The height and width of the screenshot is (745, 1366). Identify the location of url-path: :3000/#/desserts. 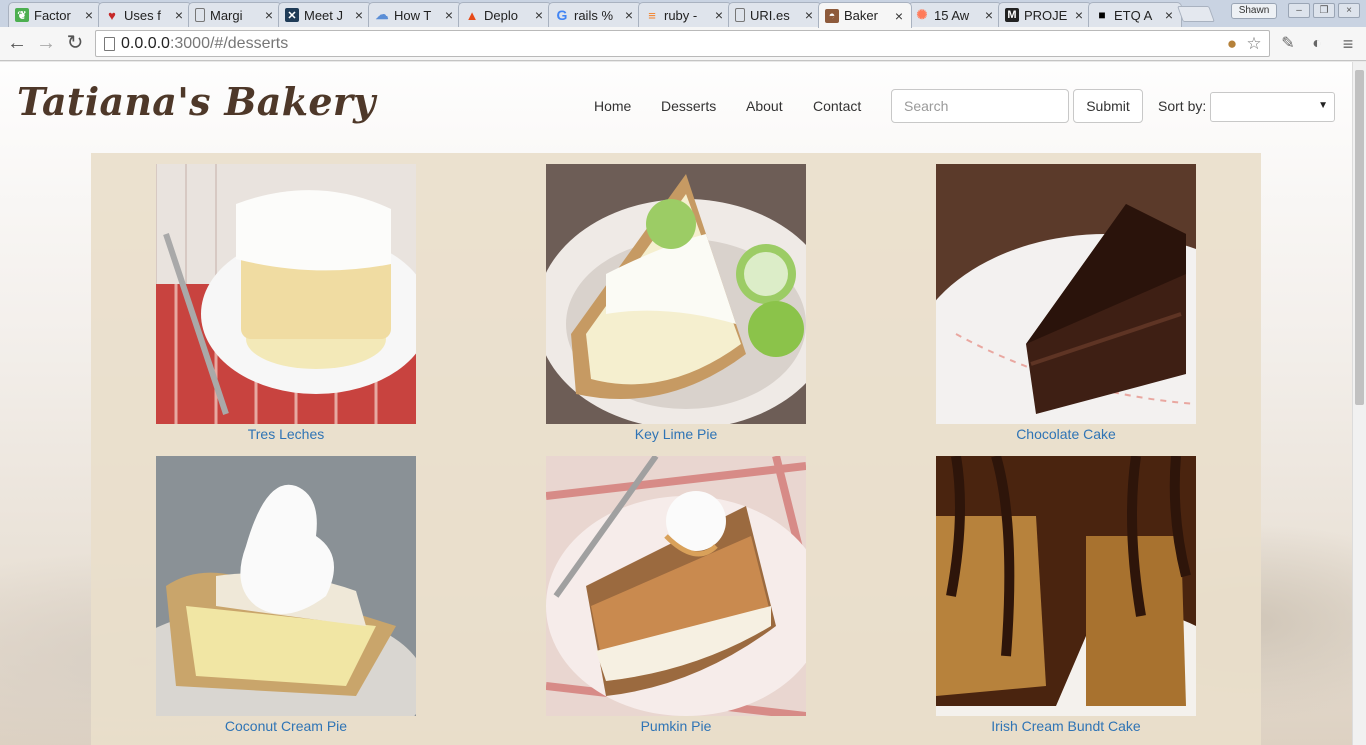
(229, 43).